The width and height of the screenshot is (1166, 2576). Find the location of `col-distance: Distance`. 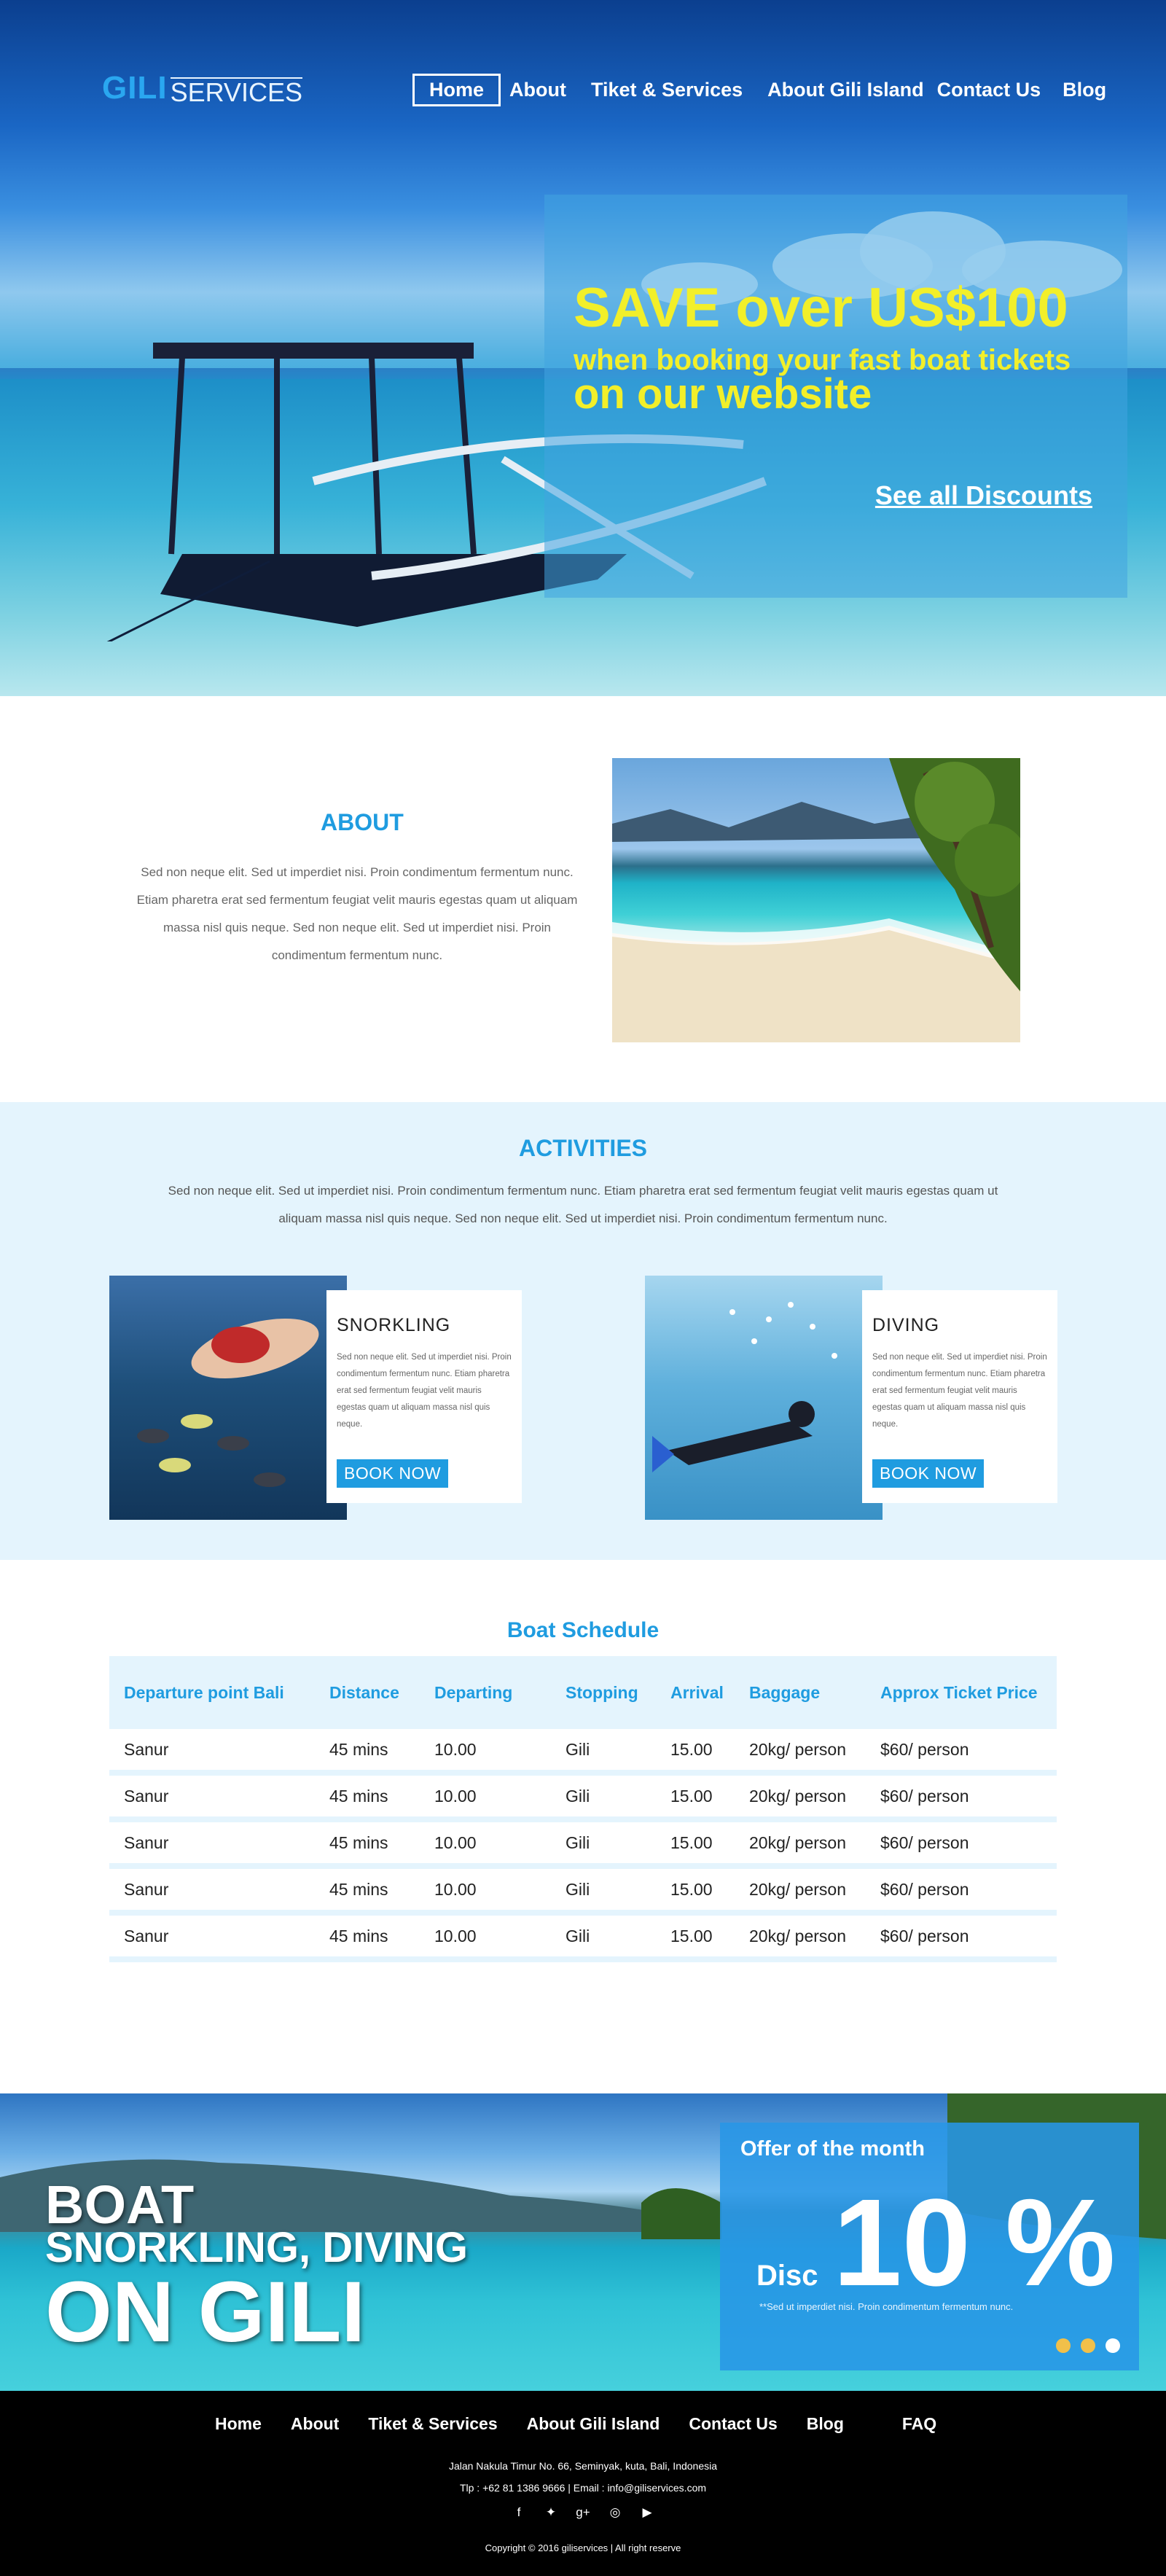

col-distance: Distance is located at coordinates (364, 1692).